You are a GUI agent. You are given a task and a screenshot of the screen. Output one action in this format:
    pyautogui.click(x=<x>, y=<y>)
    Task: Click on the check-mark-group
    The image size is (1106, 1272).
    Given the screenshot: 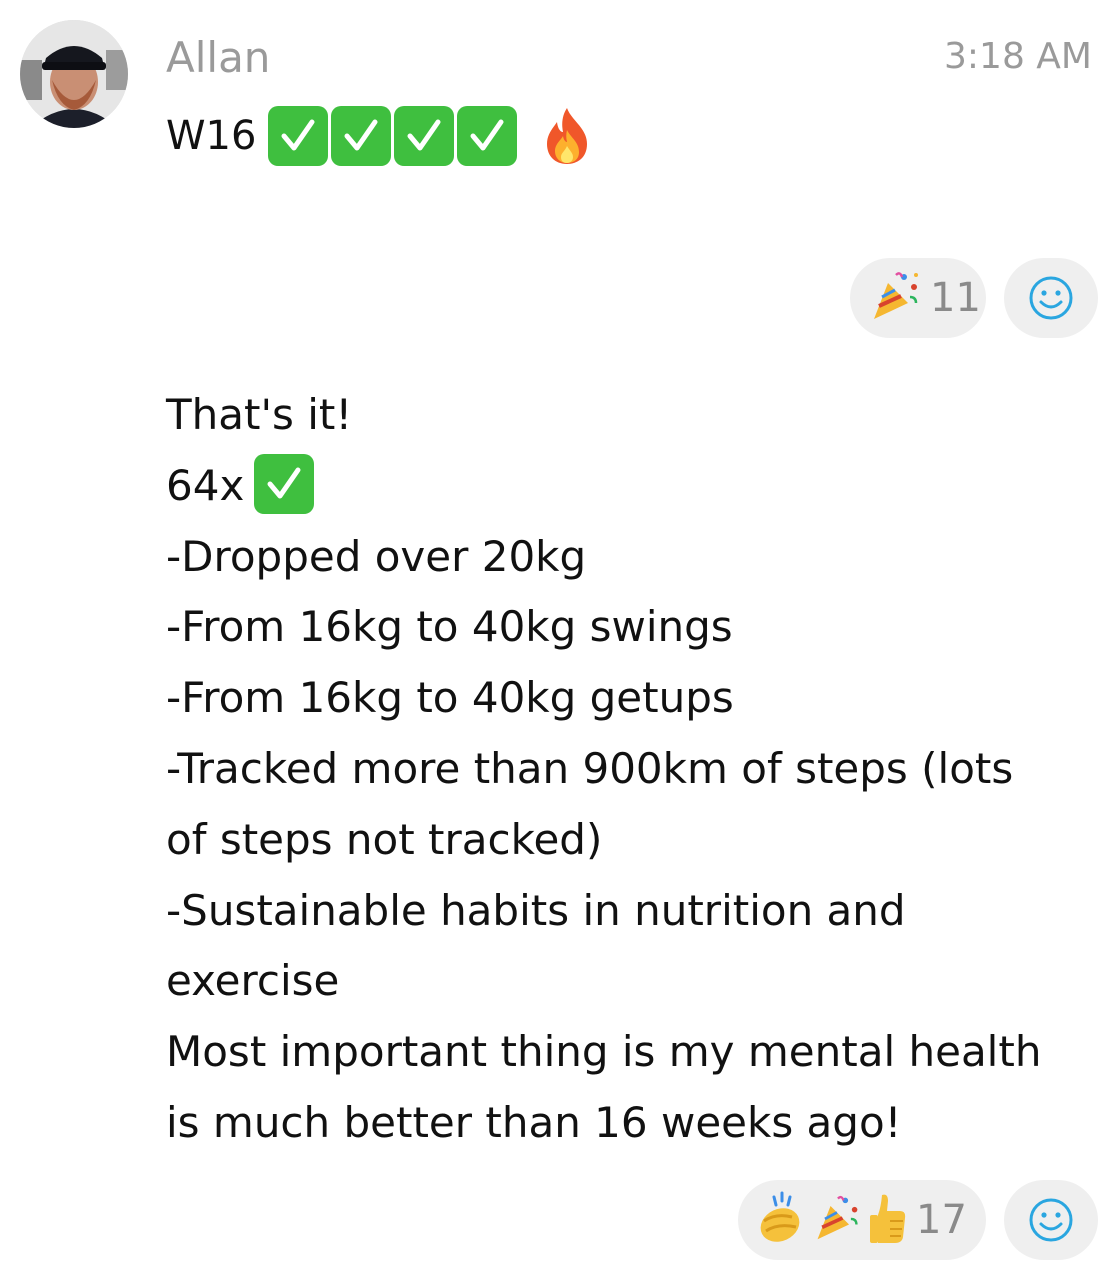 What is the action you would take?
    pyautogui.click(x=393, y=136)
    